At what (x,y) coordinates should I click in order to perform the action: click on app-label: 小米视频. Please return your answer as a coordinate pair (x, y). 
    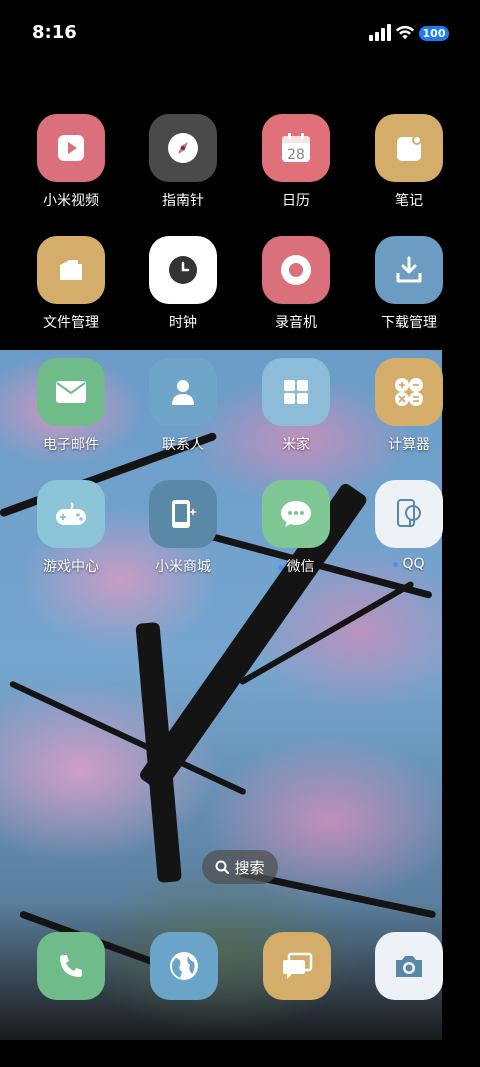
    Looking at the image, I should click on (71, 201).